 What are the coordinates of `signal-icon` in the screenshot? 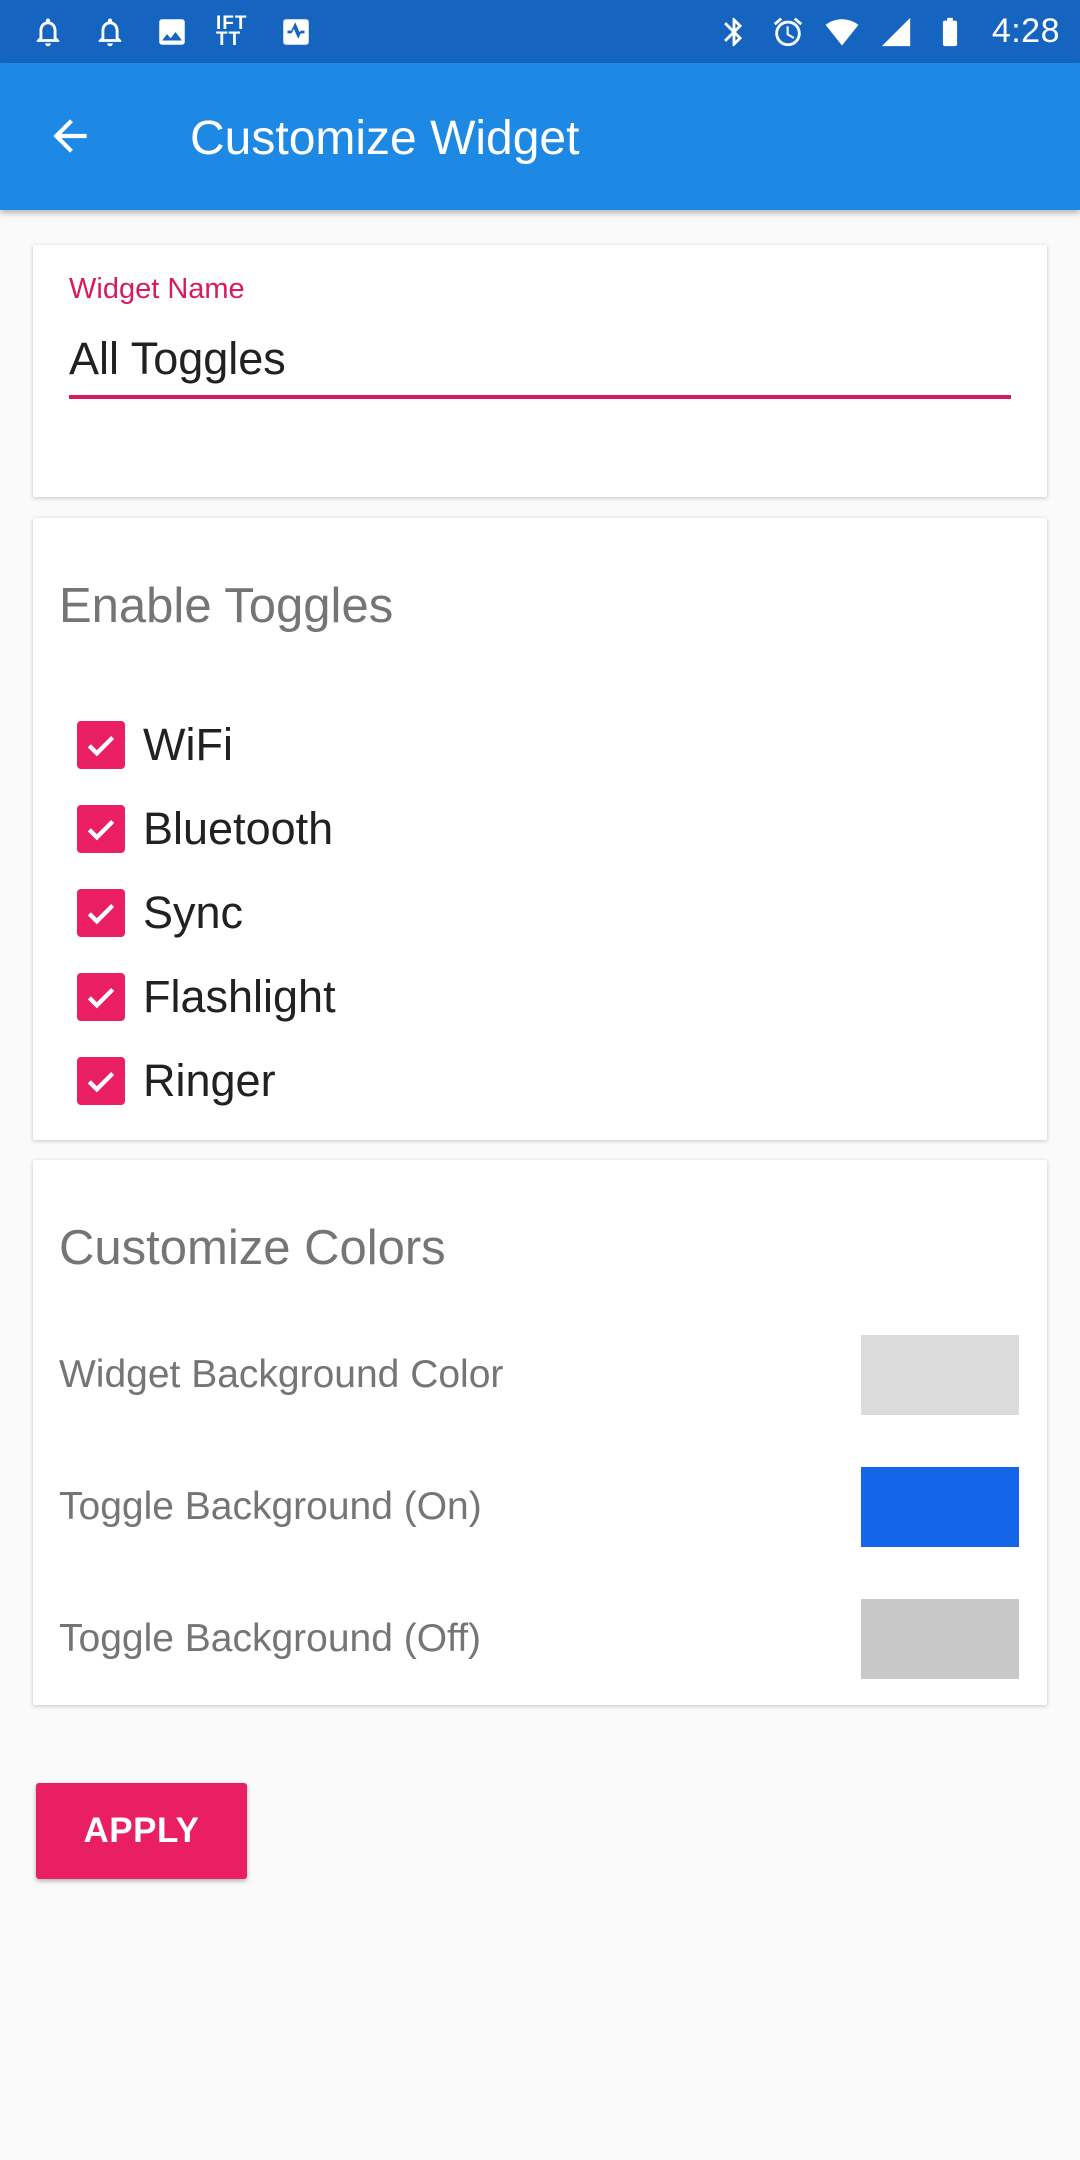 It's located at (896, 32).